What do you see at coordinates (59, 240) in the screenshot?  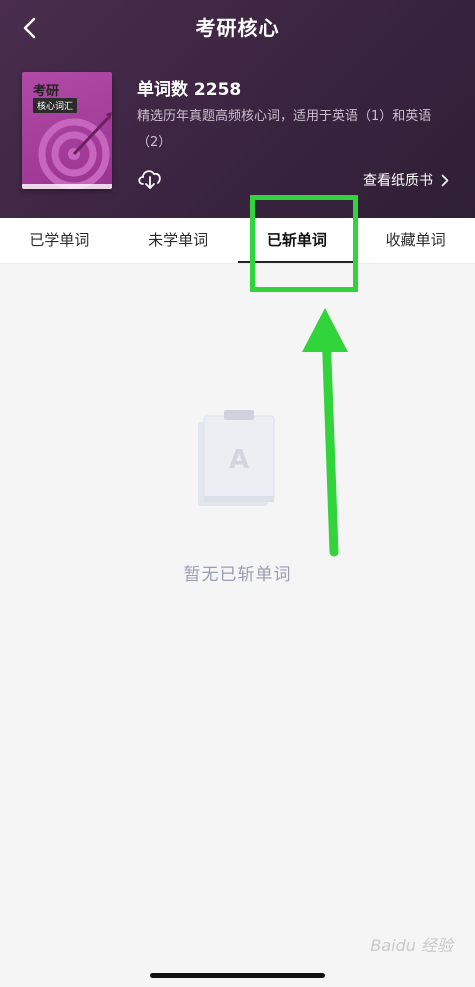 I see `tab-learned: 已学单词` at bounding box center [59, 240].